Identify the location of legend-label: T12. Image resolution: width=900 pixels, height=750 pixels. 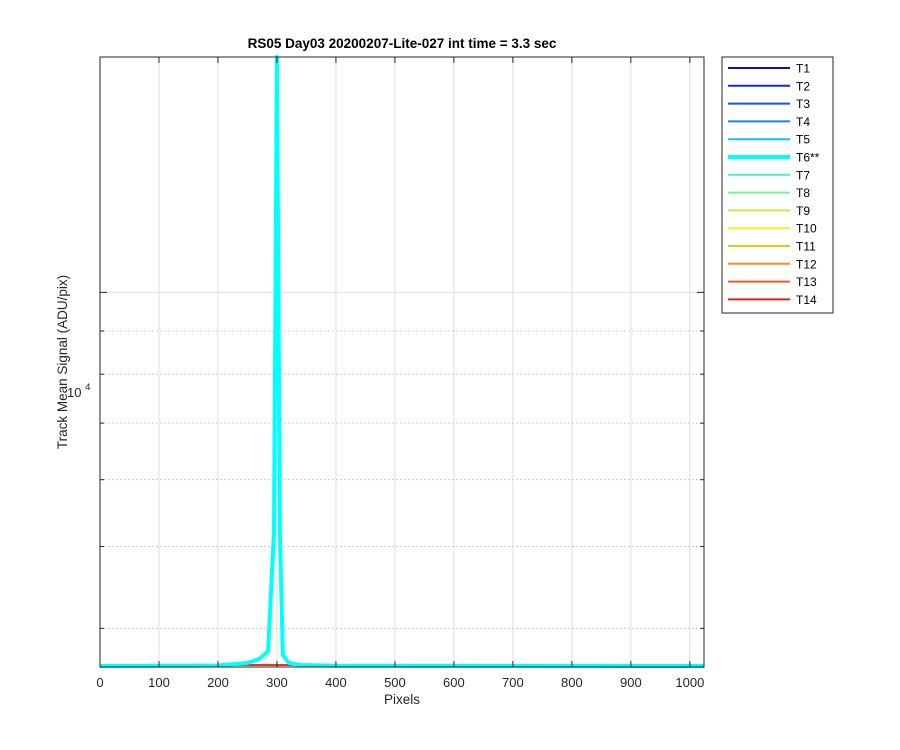
(806, 264).